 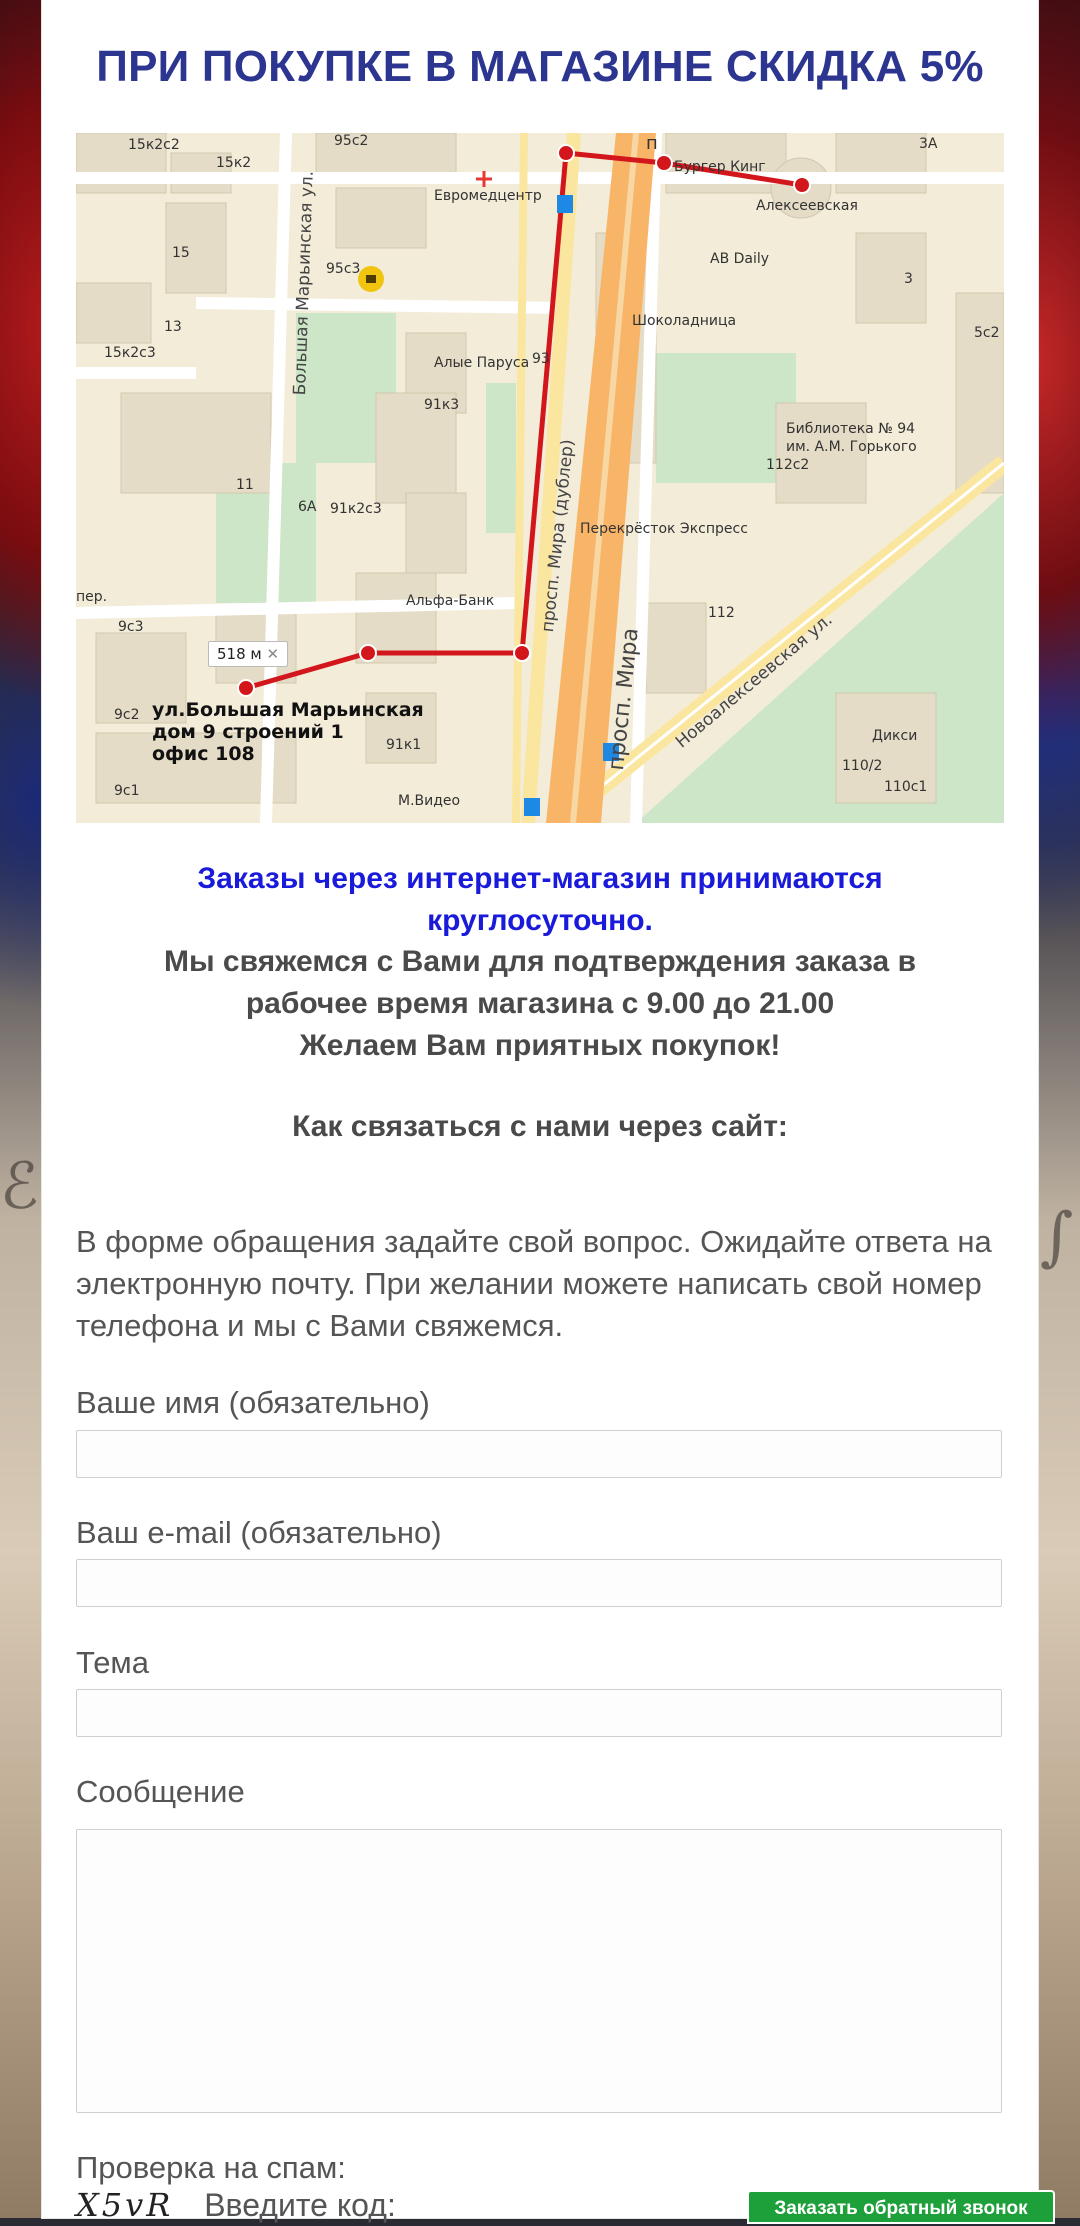 What do you see at coordinates (720, 167) in the screenshot?
I see `map-label: Бургер Кинг` at bounding box center [720, 167].